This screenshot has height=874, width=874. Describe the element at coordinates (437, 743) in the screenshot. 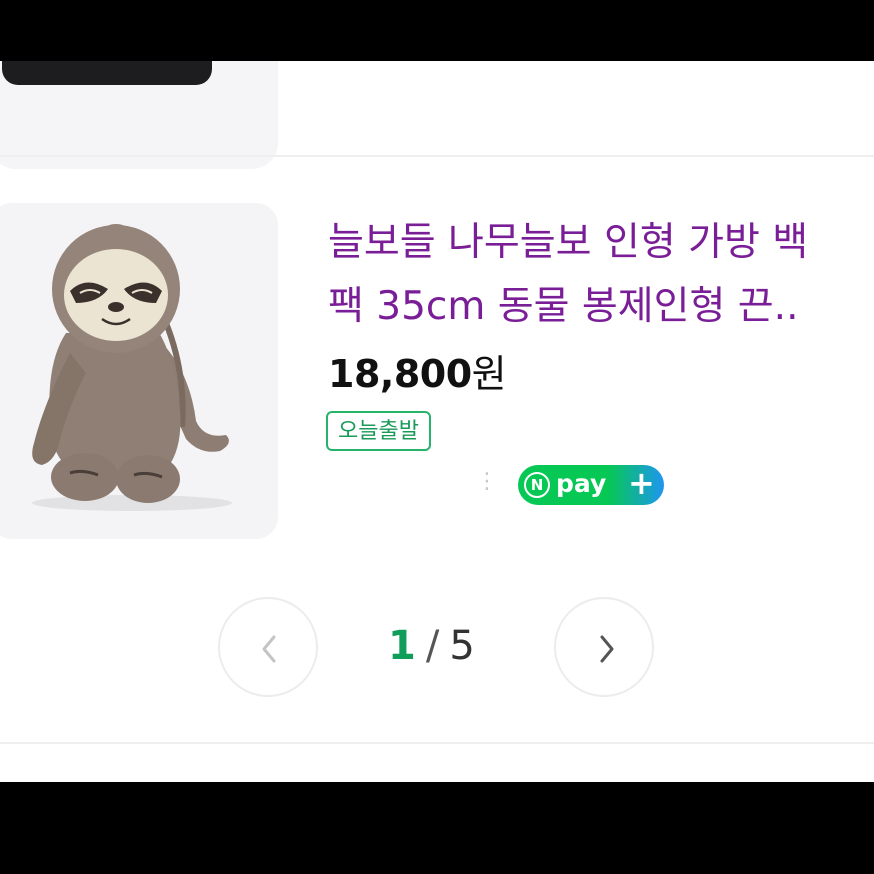

I see `section-divider` at that location.